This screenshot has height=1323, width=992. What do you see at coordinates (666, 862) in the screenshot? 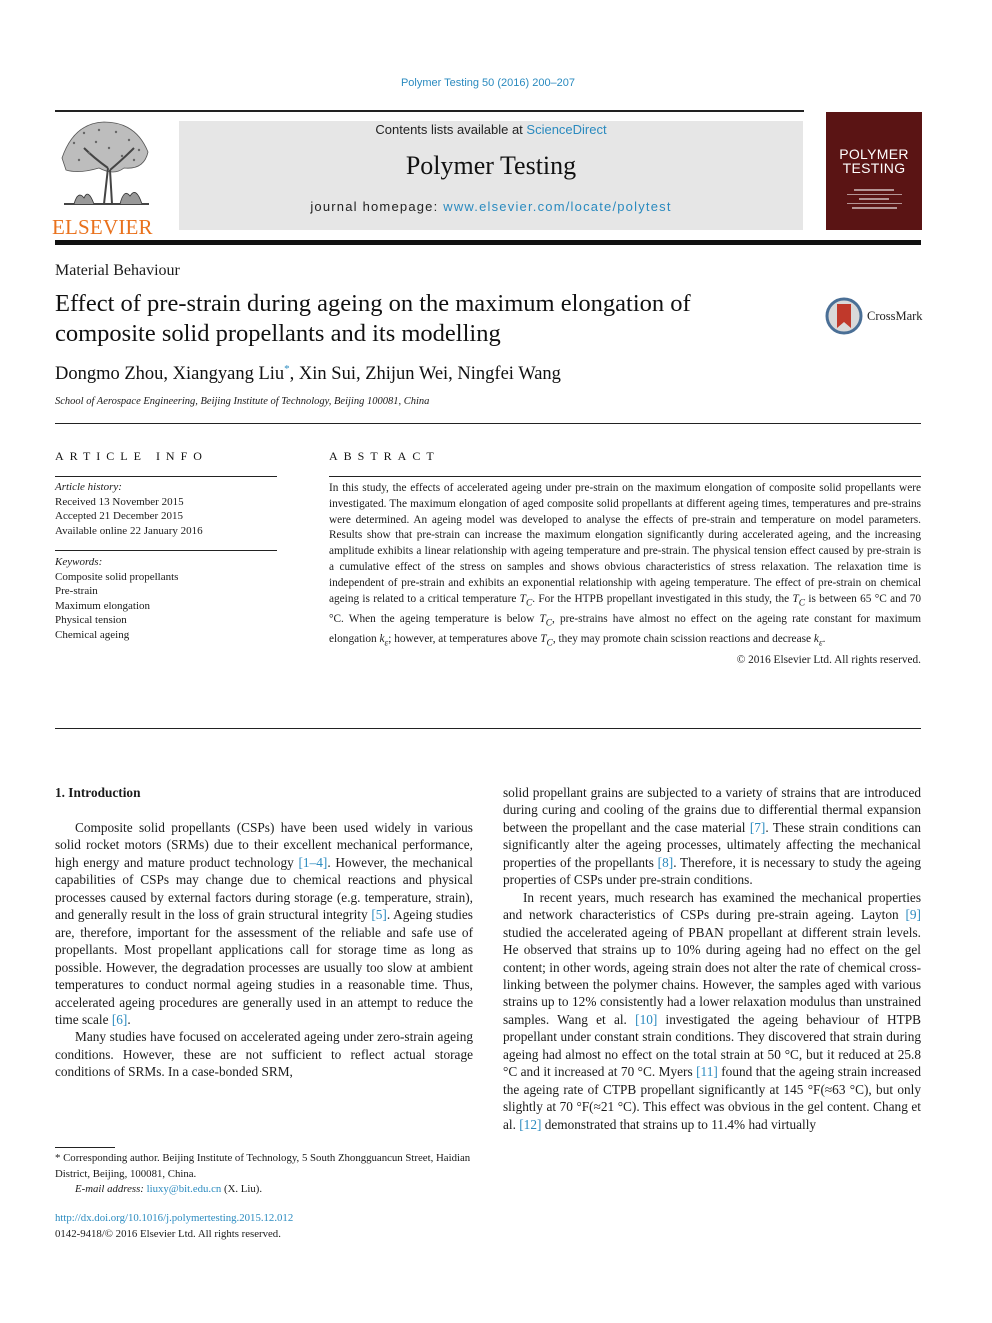
I see `ref-link-8: [8]` at bounding box center [666, 862].